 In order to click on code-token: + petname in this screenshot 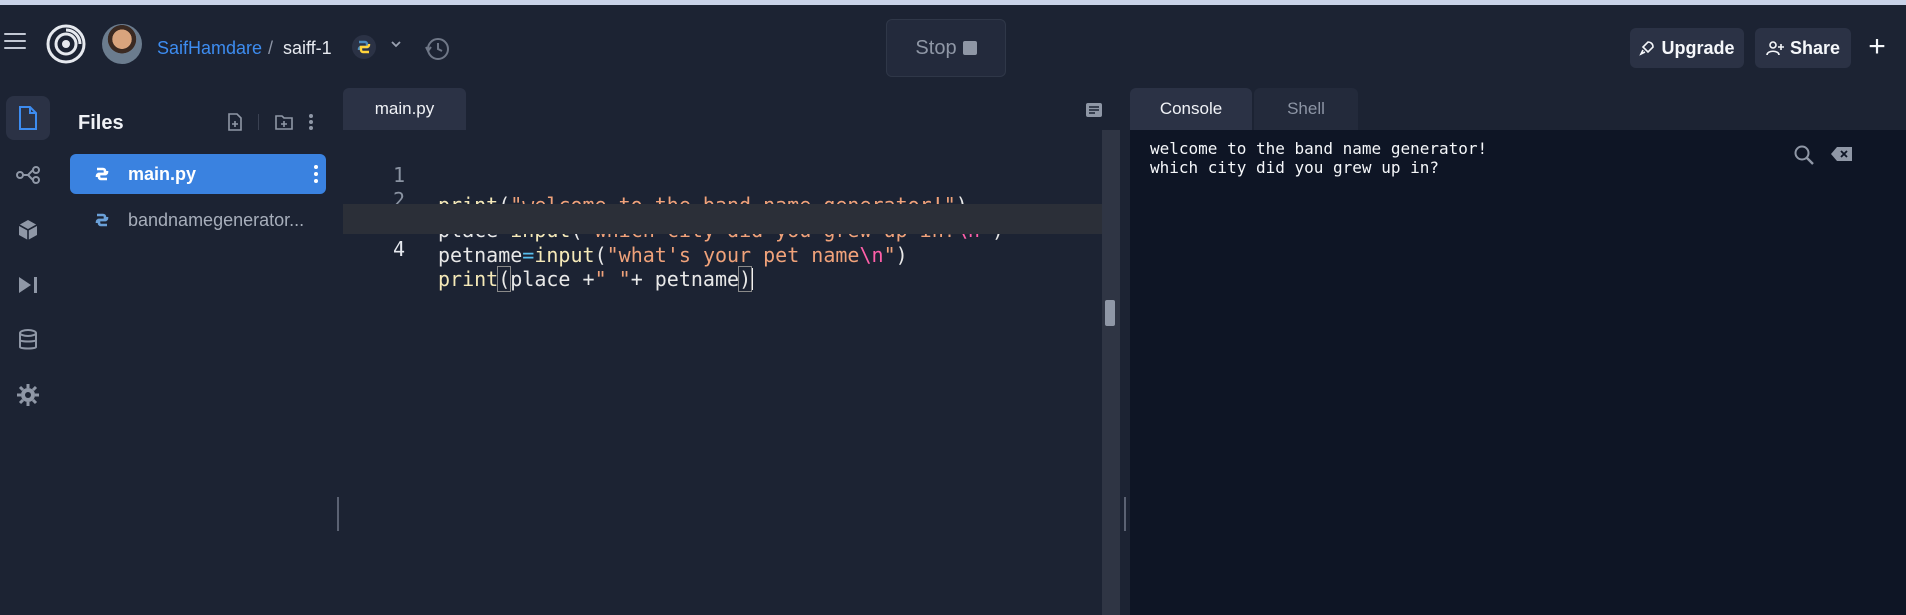, I will do `click(685, 279)`.